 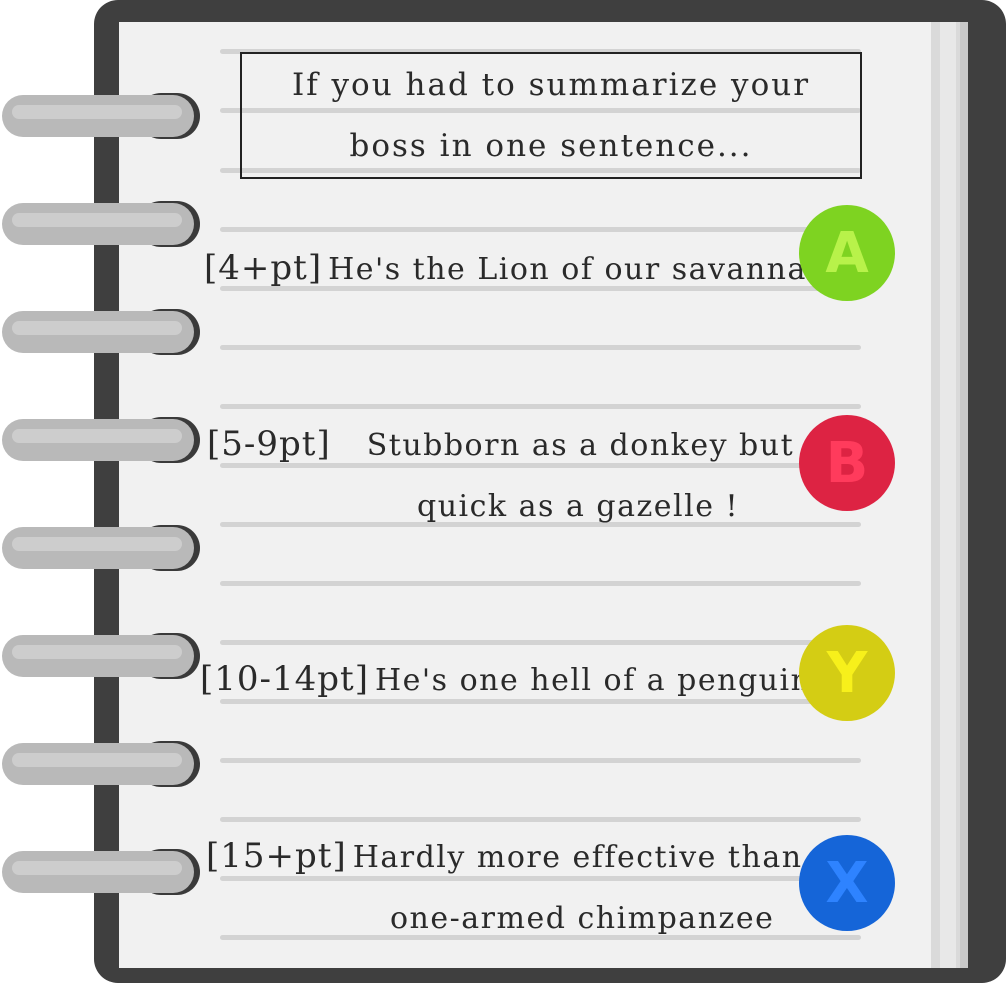 What do you see at coordinates (284, 679) in the screenshot?
I see `points-label: [10-14pt]` at bounding box center [284, 679].